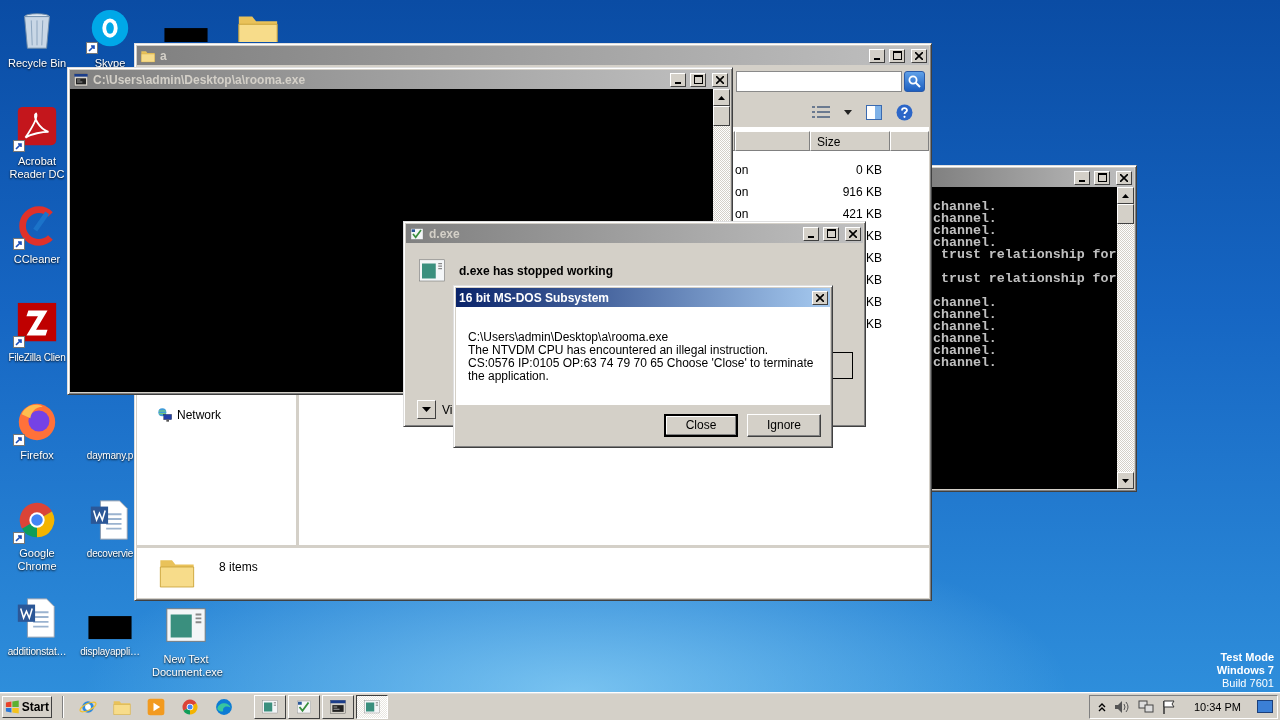  What do you see at coordinates (37, 357) in the screenshot?
I see `icon-label: FileZilla Clien` at bounding box center [37, 357].